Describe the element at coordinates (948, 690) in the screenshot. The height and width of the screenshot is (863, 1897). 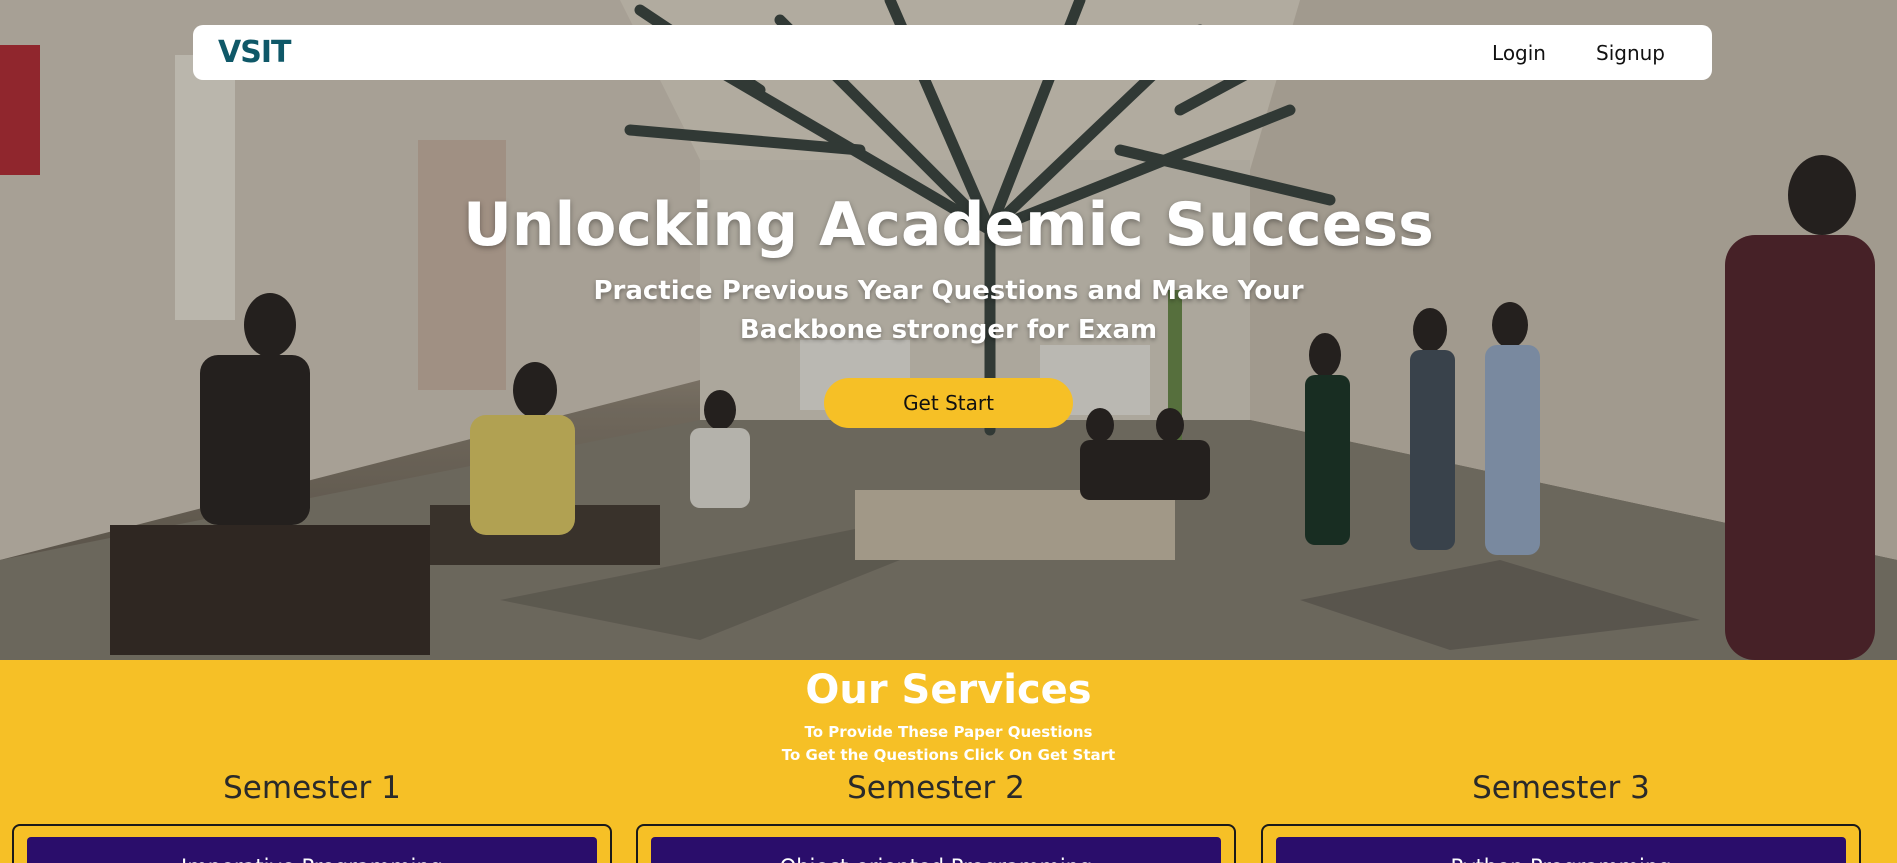
I see `services-title: Our Services` at that location.